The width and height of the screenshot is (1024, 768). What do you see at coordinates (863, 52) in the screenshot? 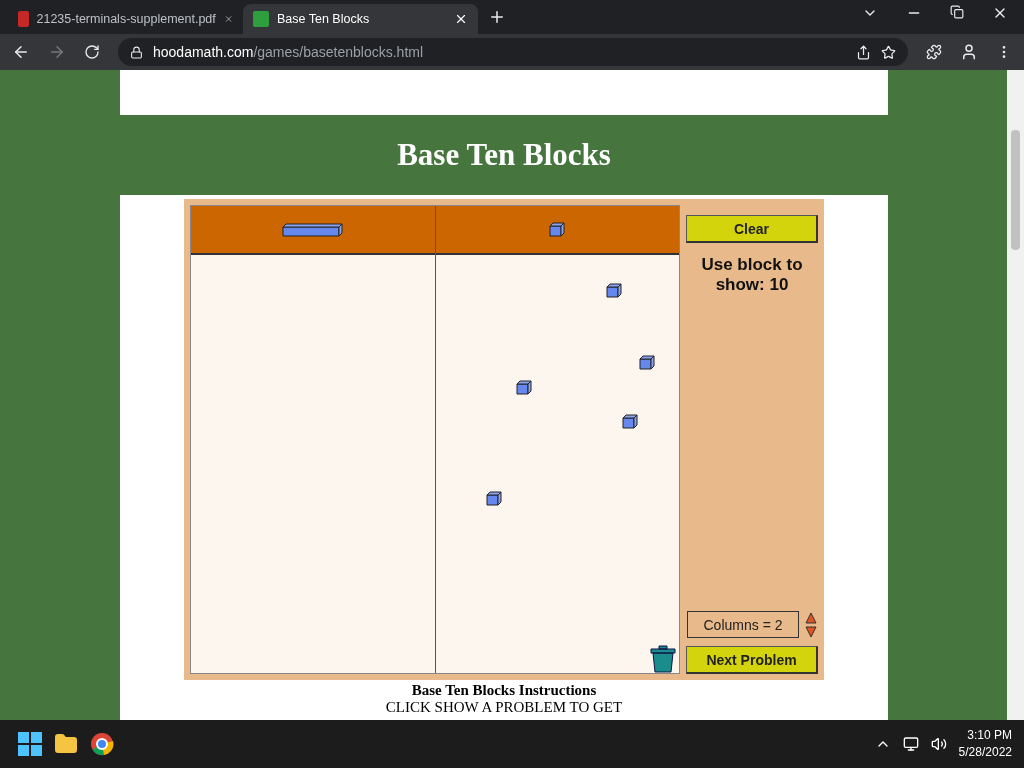
I see `share-icon` at bounding box center [863, 52].